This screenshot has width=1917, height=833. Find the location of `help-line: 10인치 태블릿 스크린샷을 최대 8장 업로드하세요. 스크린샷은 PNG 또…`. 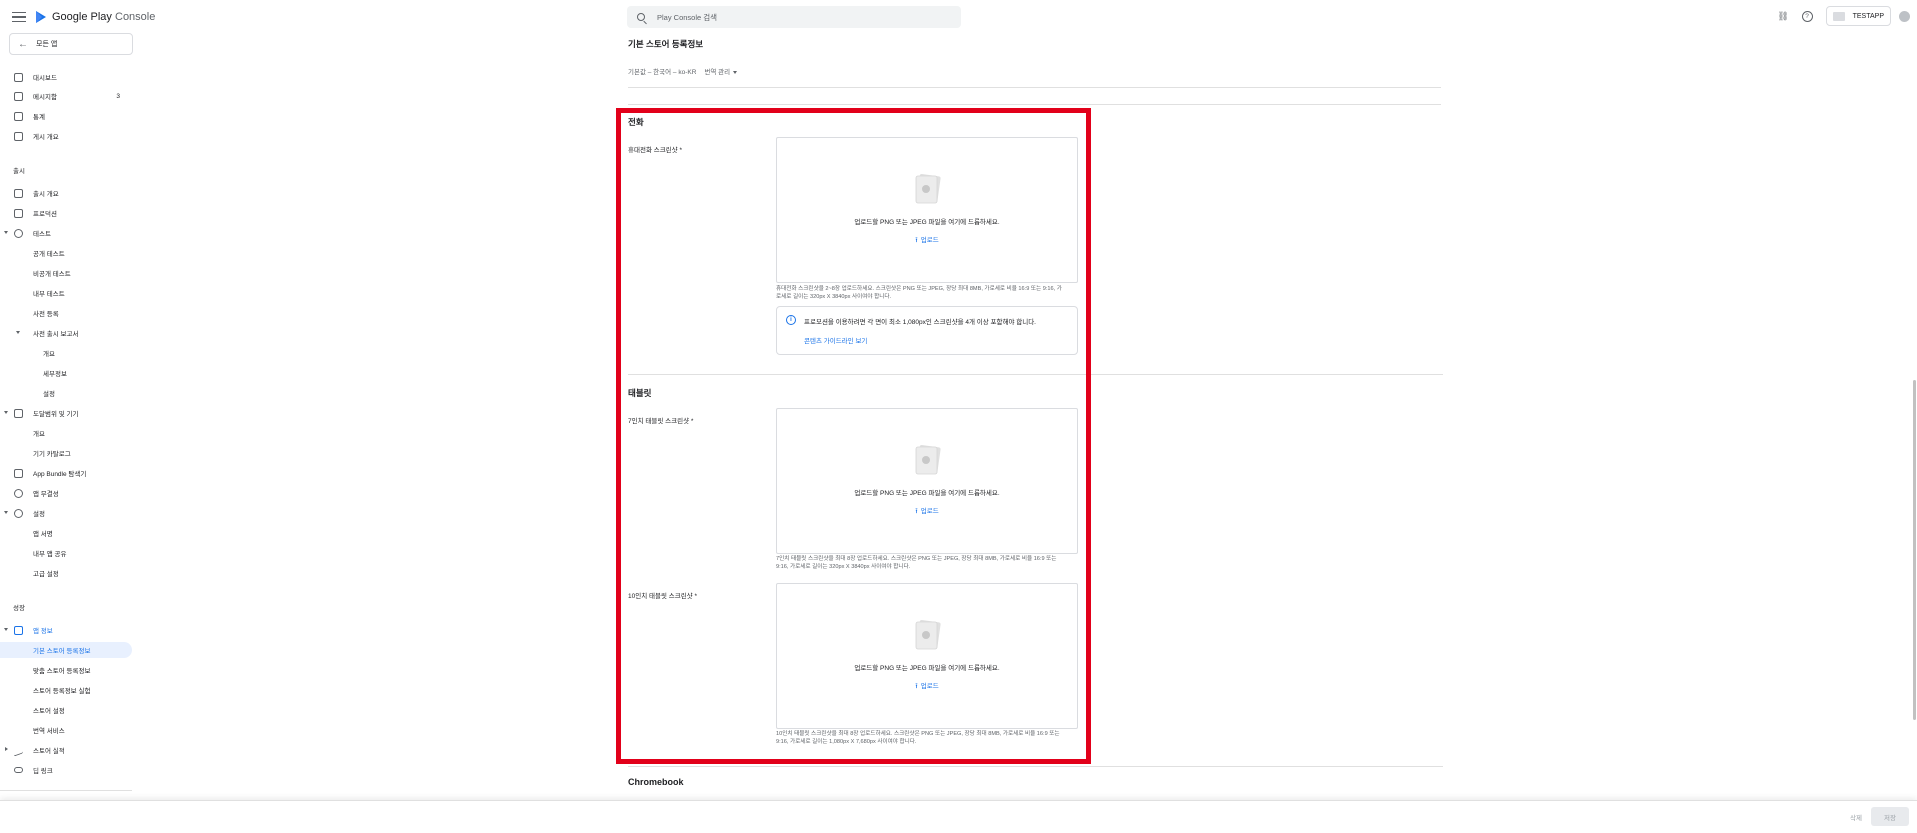

help-line: 10인치 태블릿 스크린샷을 최대 8장 업로드하세요. 스크린샷은 PNG 또… is located at coordinates (918, 734).